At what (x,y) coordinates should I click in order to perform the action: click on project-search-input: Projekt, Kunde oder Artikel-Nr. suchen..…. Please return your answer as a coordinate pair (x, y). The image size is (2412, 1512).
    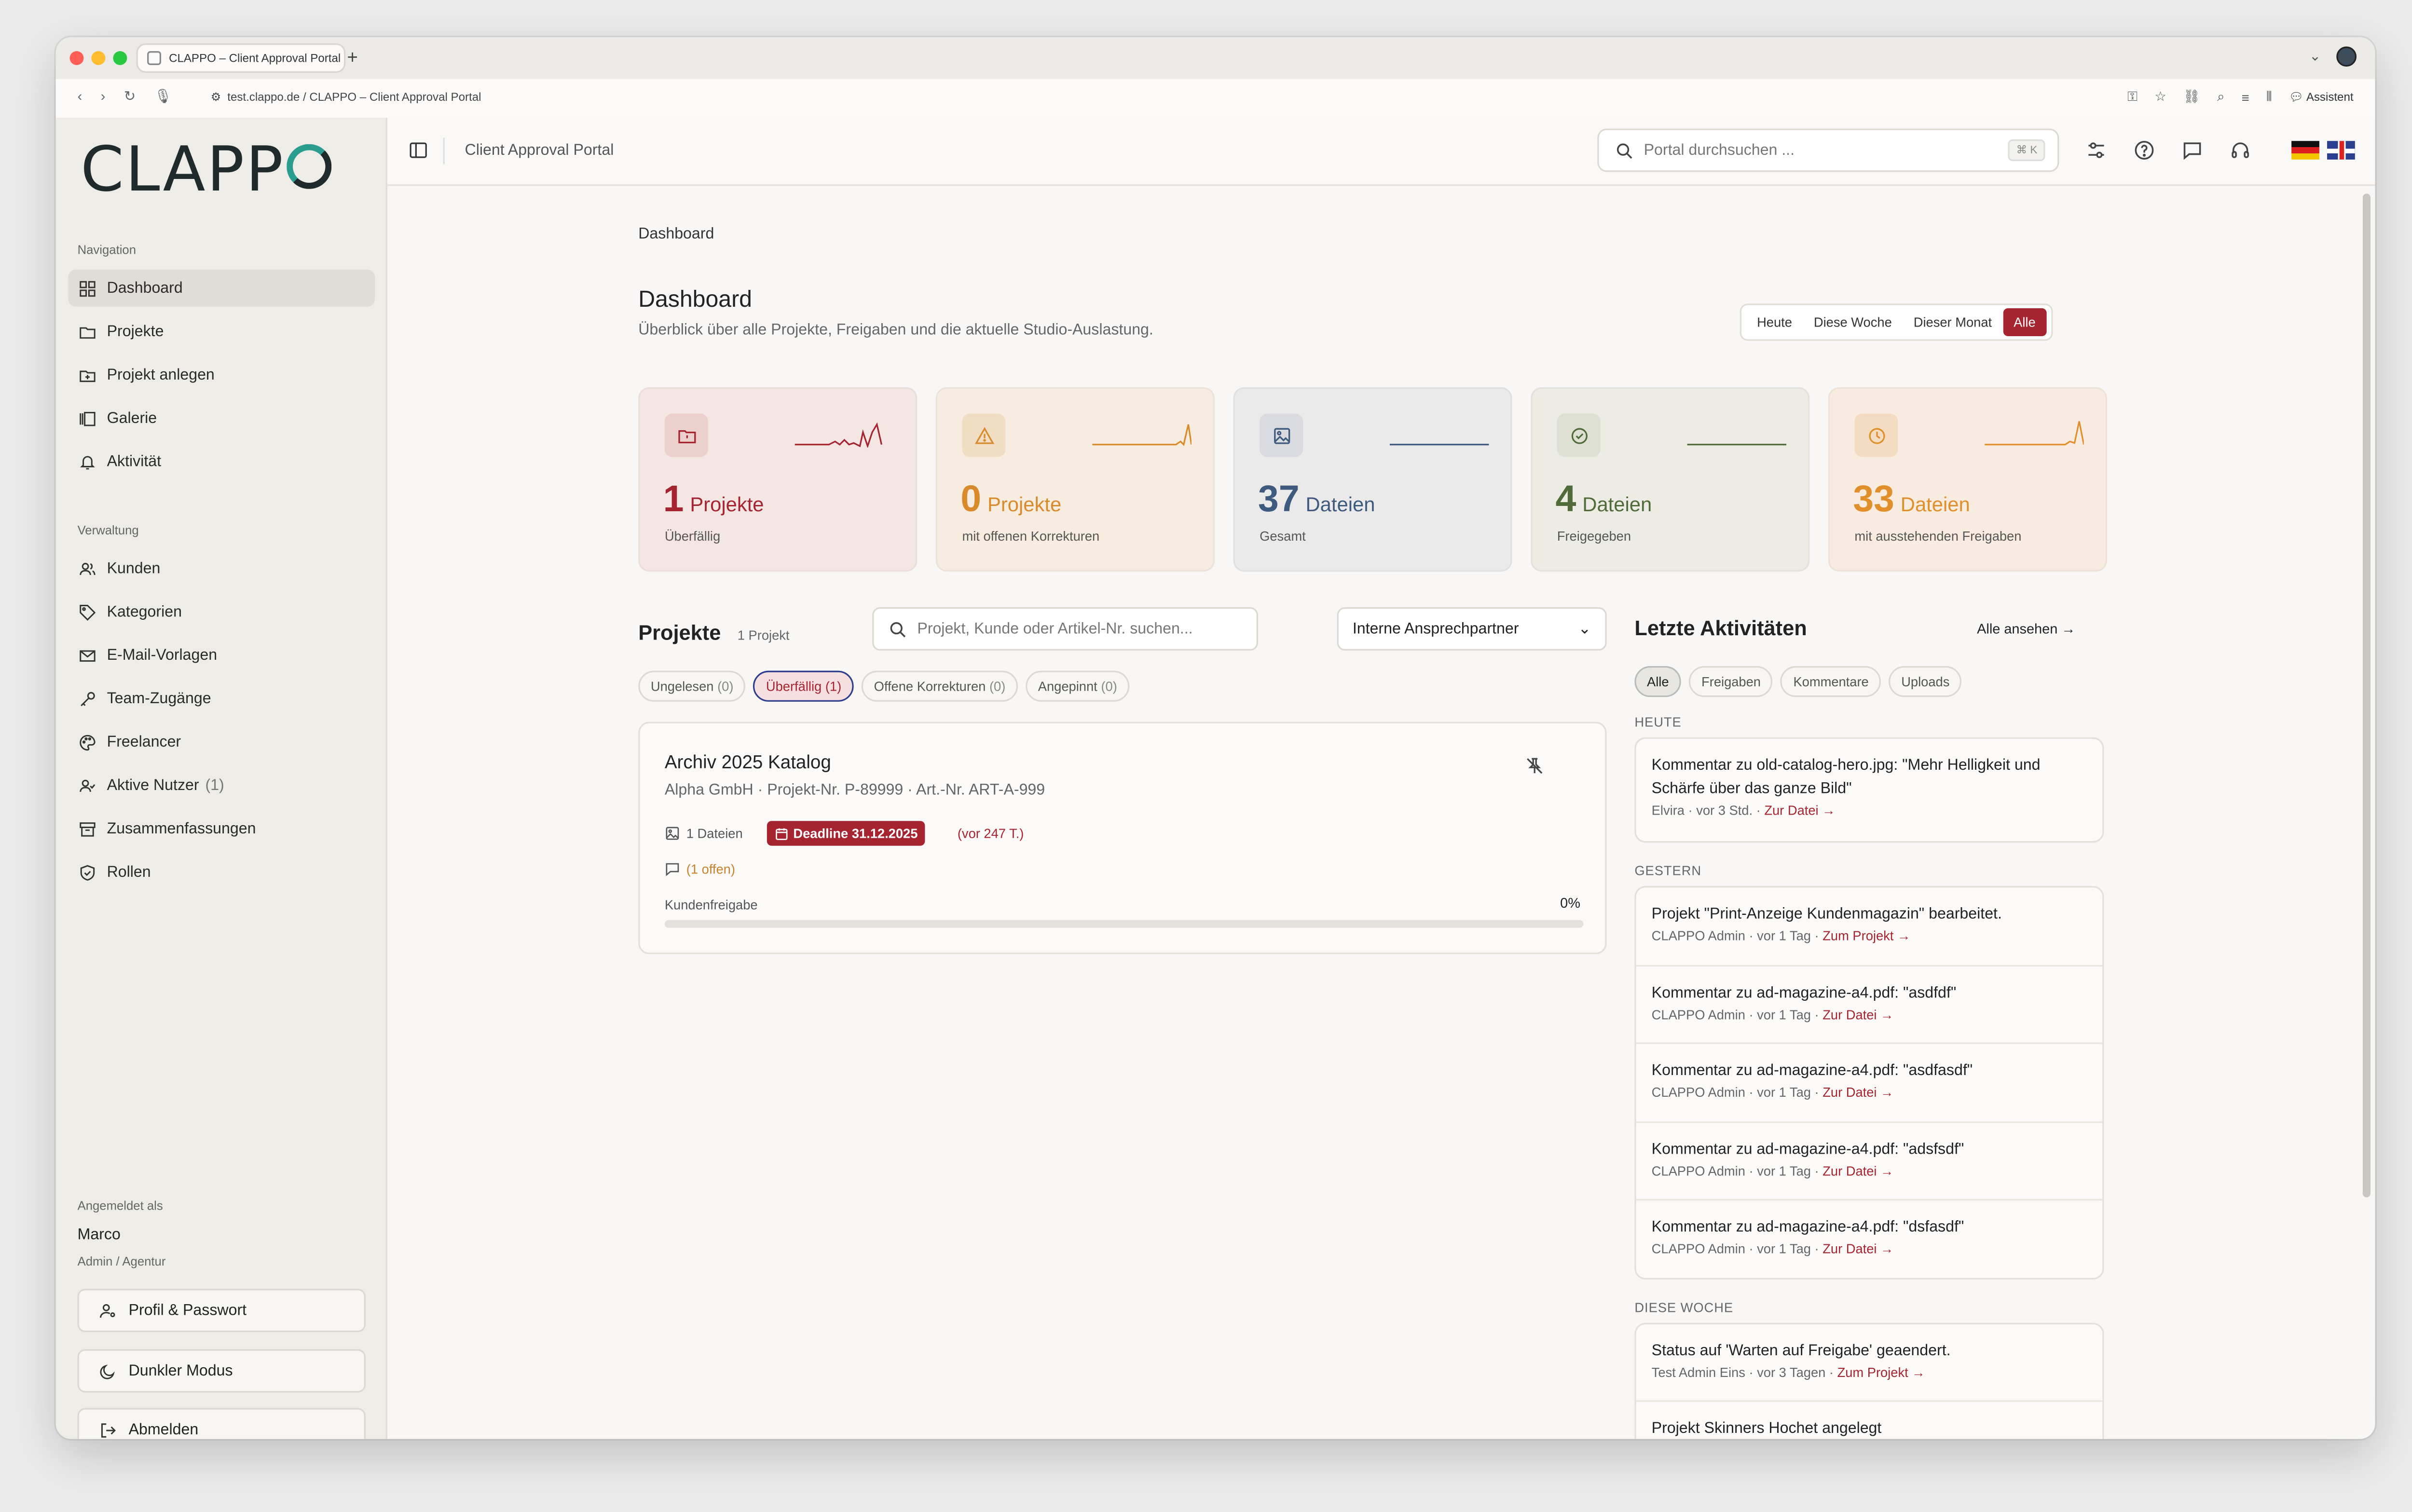
    Looking at the image, I should click on (1065, 629).